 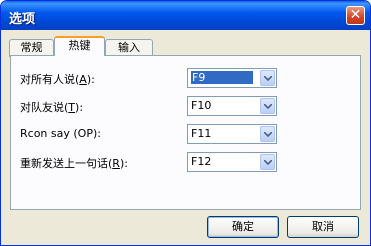 I want to click on combo-value: F12, so click(x=201, y=161).